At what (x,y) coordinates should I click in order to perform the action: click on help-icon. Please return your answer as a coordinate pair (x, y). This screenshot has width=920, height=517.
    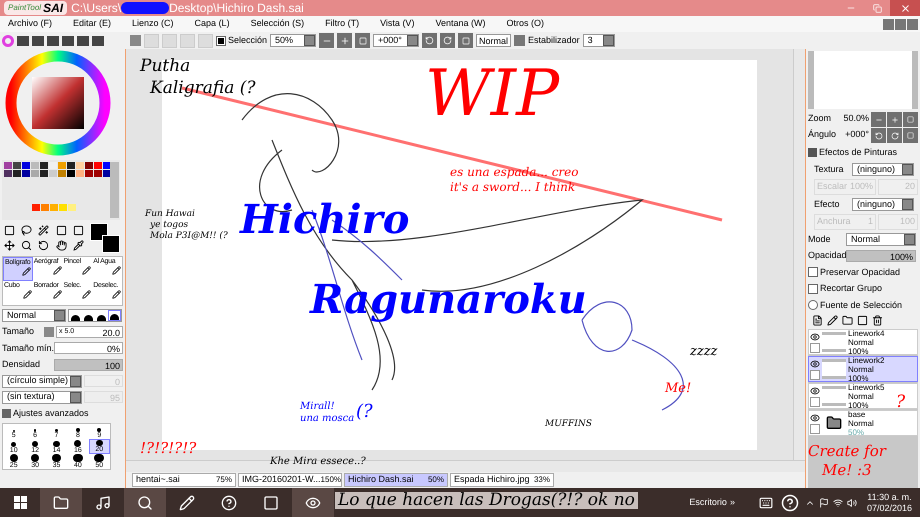
    Looking at the image, I should click on (789, 503).